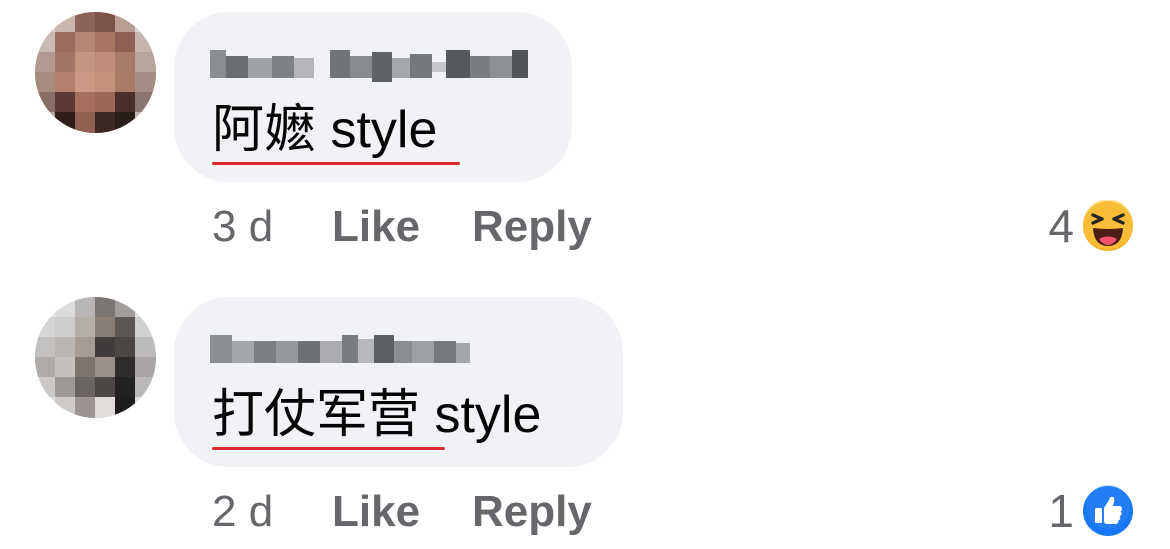 This screenshot has width=1170, height=549. What do you see at coordinates (1108, 510) in the screenshot?
I see `thumbs-up-icon` at bounding box center [1108, 510].